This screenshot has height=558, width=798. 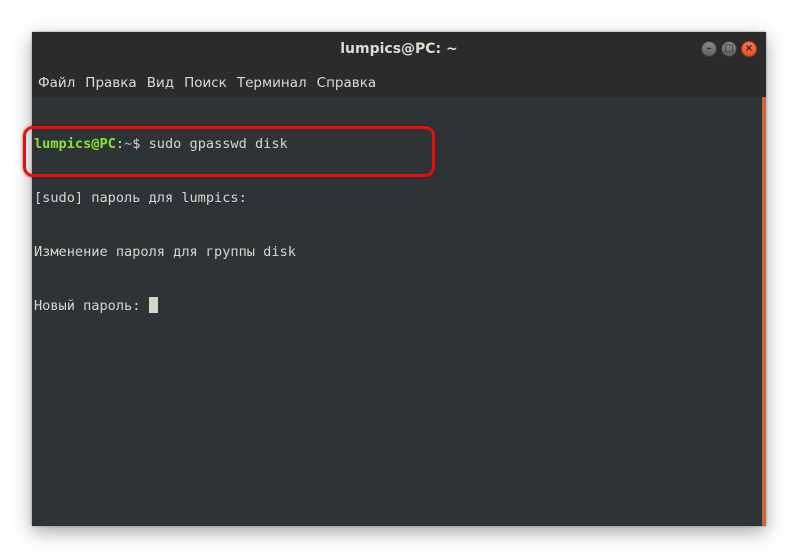 I want to click on output-line: Изменение пароля для группы disk, so click(x=165, y=252).